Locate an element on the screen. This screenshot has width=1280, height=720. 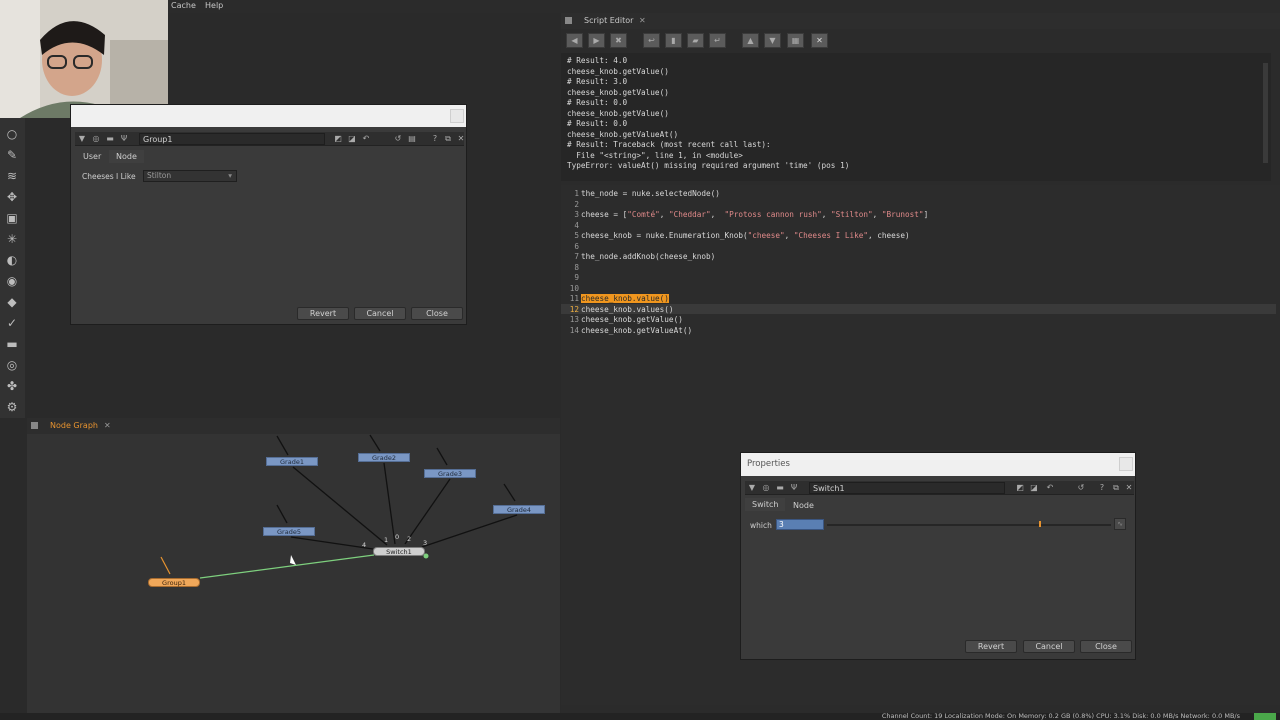
settings-tool-icon: ⚙ is located at coordinates (12, 407).